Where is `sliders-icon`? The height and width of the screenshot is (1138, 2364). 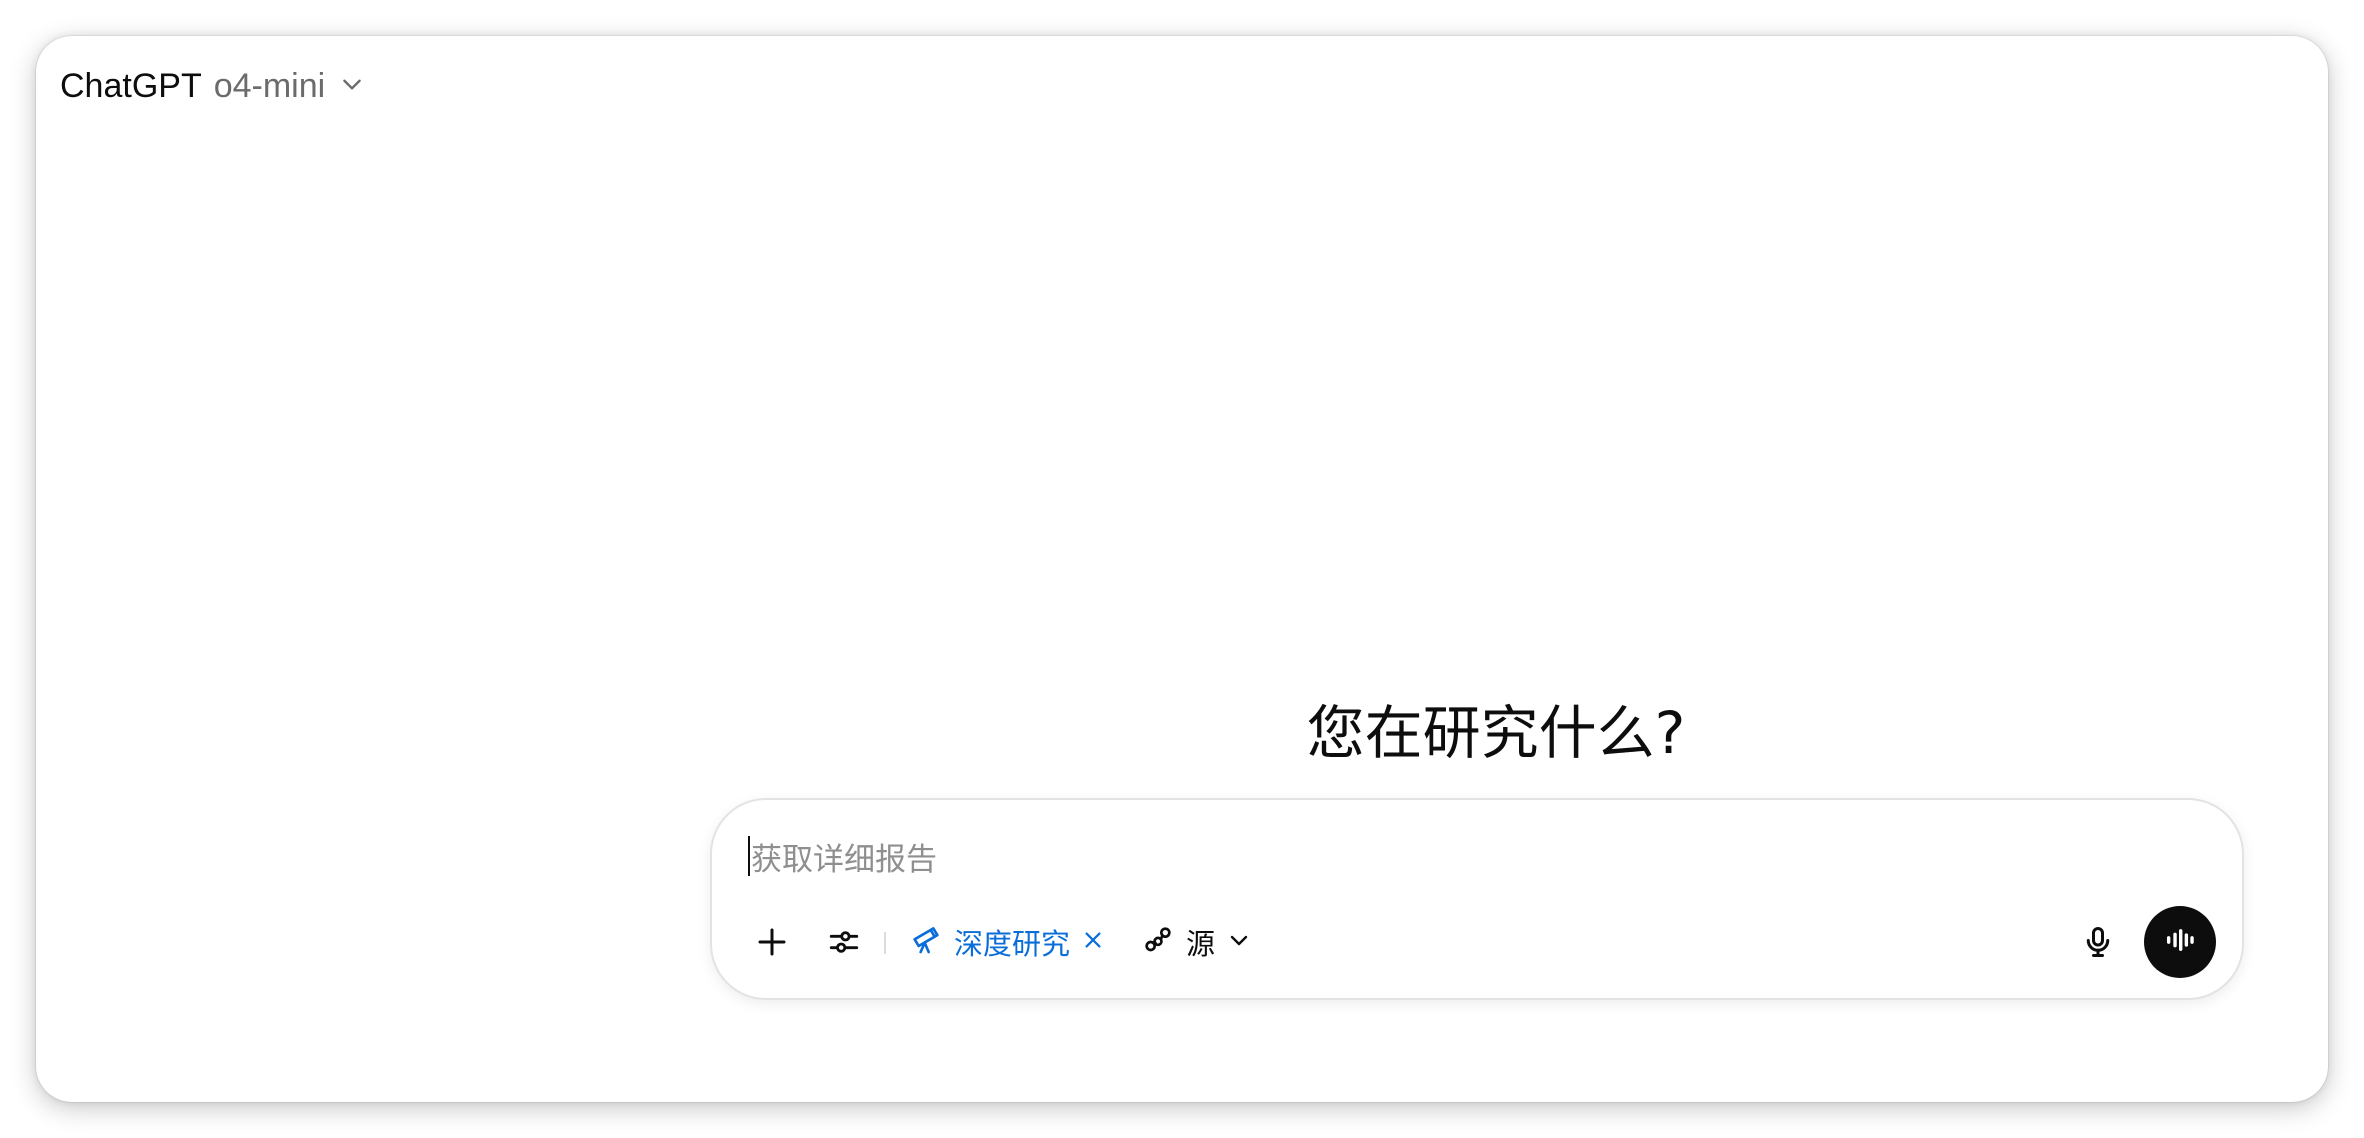
sliders-icon is located at coordinates (844, 942).